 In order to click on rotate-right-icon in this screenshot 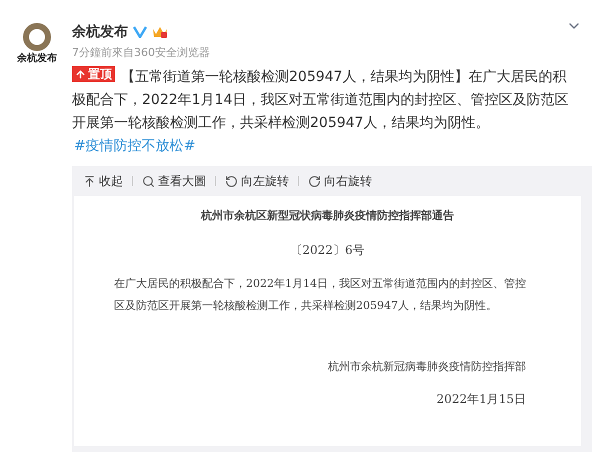, I will do `click(314, 181)`.